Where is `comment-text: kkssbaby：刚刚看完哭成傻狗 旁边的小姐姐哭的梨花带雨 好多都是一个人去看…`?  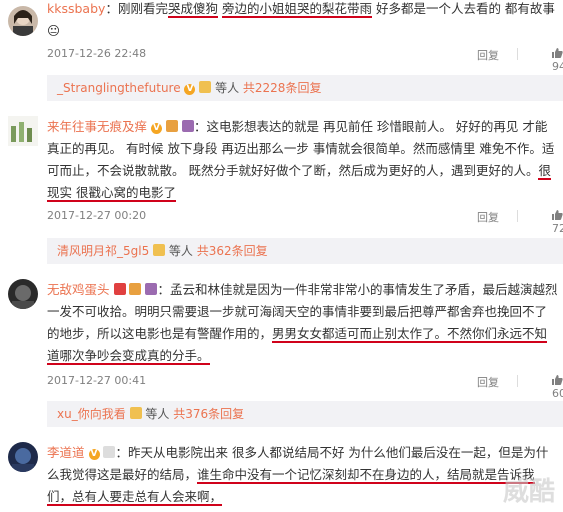
comment-text: kkssbaby：刚刚看完哭成傻狗 旁边的小姐姐哭的梨花带雨 好多都是一个人去看… is located at coordinates (301, 19).